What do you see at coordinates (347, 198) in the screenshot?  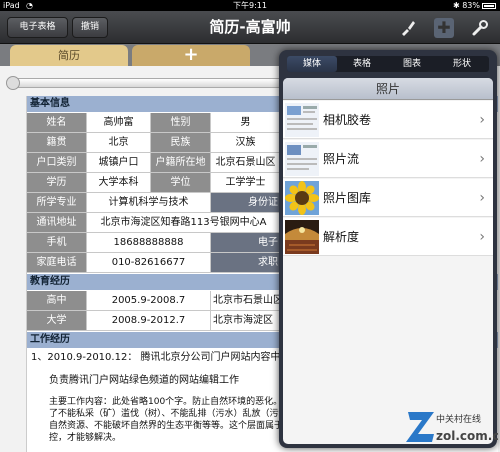 I see `item-label: 照片图库` at bounding box center [347, 198].